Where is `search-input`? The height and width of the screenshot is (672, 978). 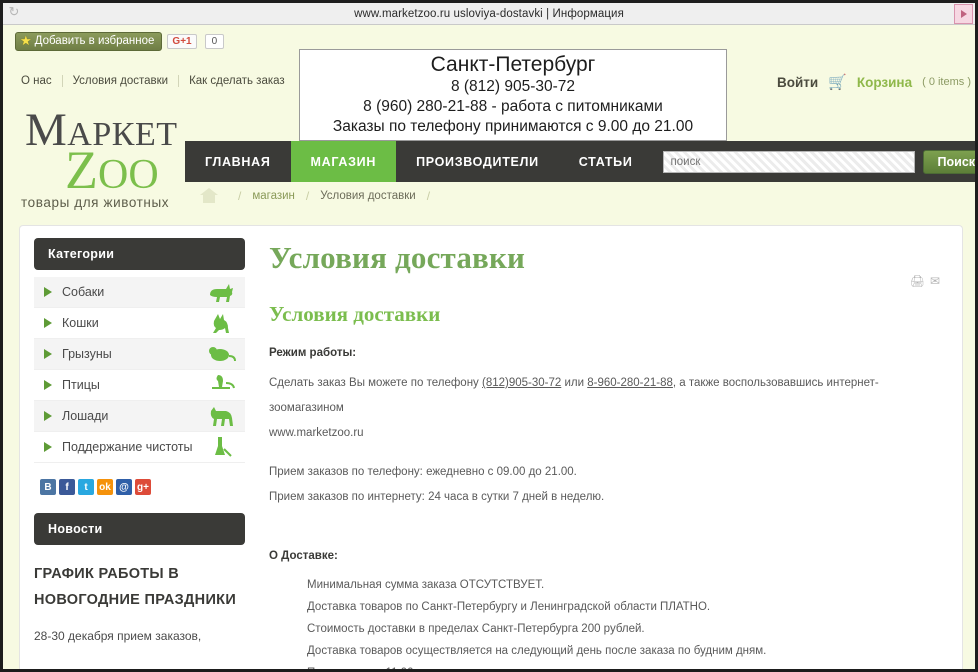
search-input is located at coordinates (788, 161).